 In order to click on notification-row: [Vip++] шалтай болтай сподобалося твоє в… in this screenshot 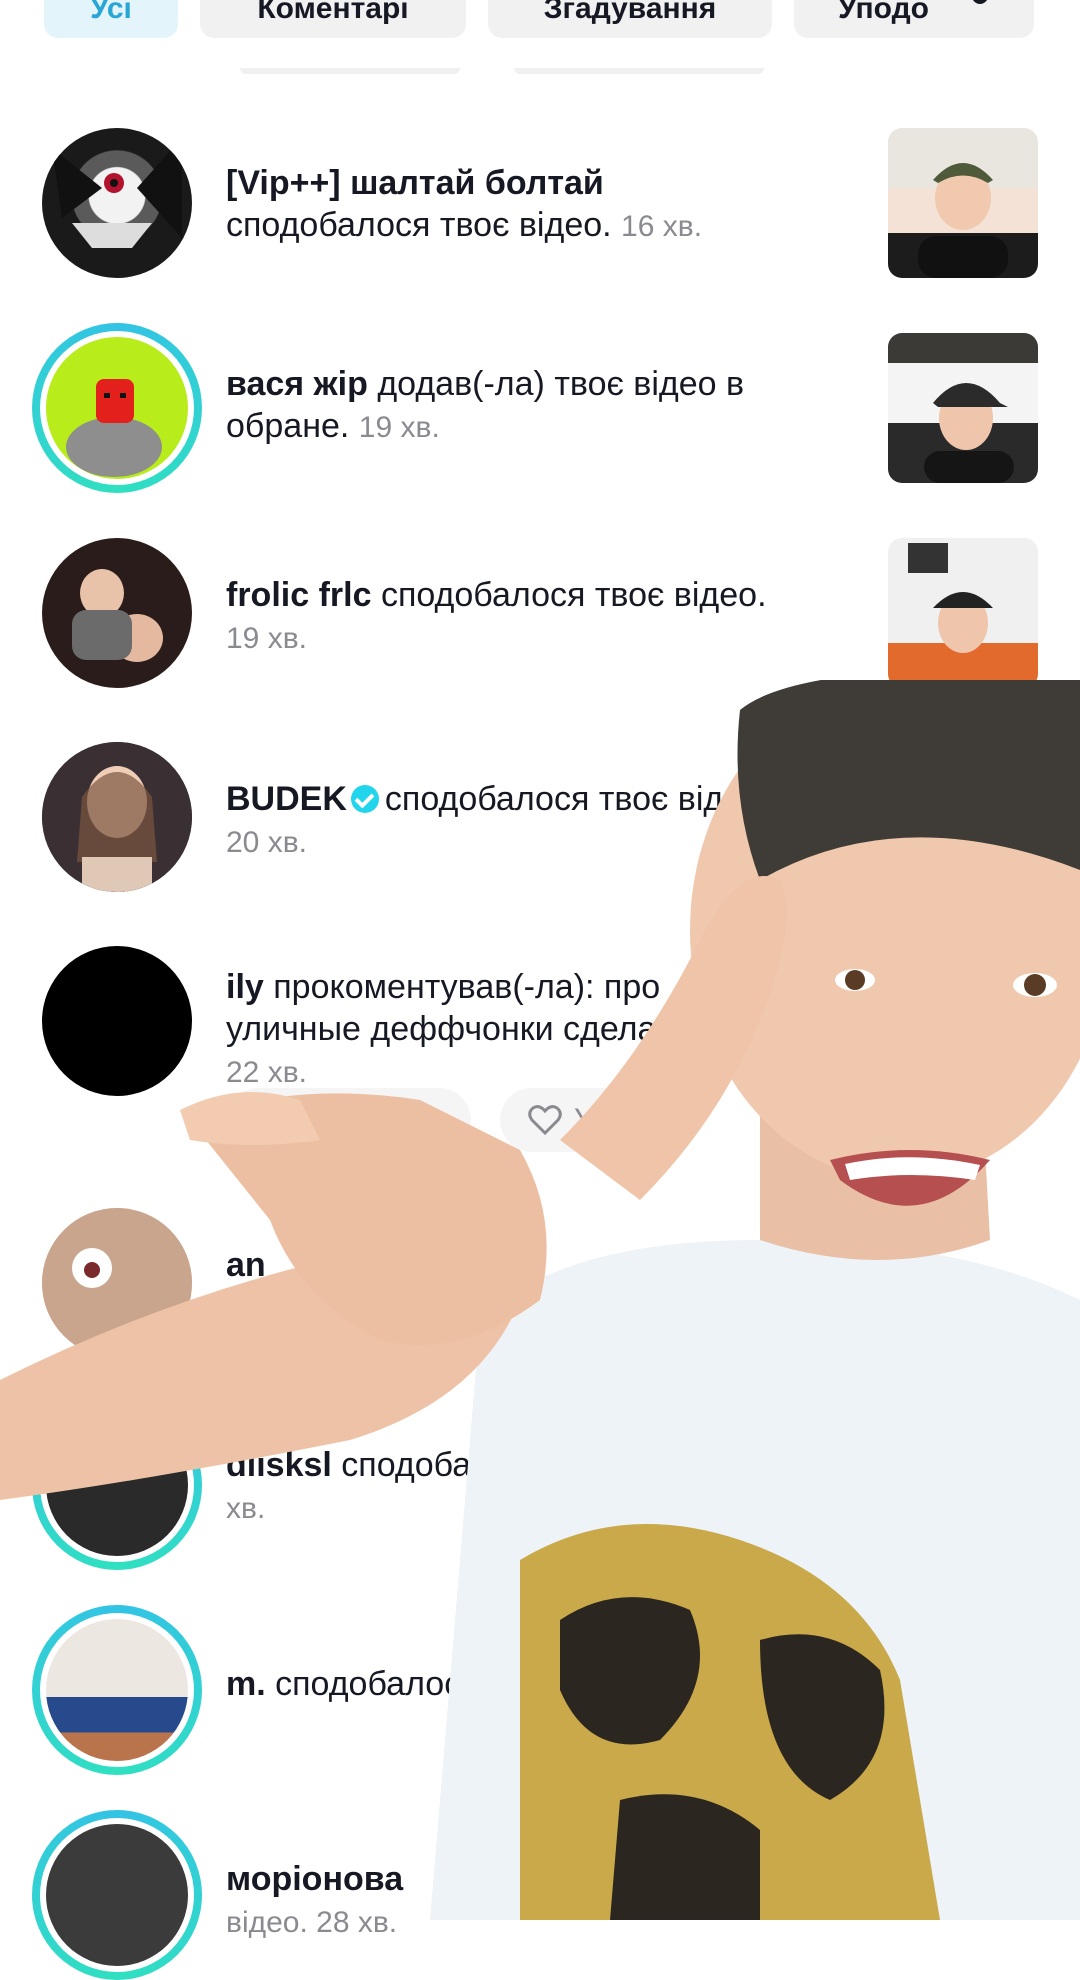, I will do `click(540, 203)`.